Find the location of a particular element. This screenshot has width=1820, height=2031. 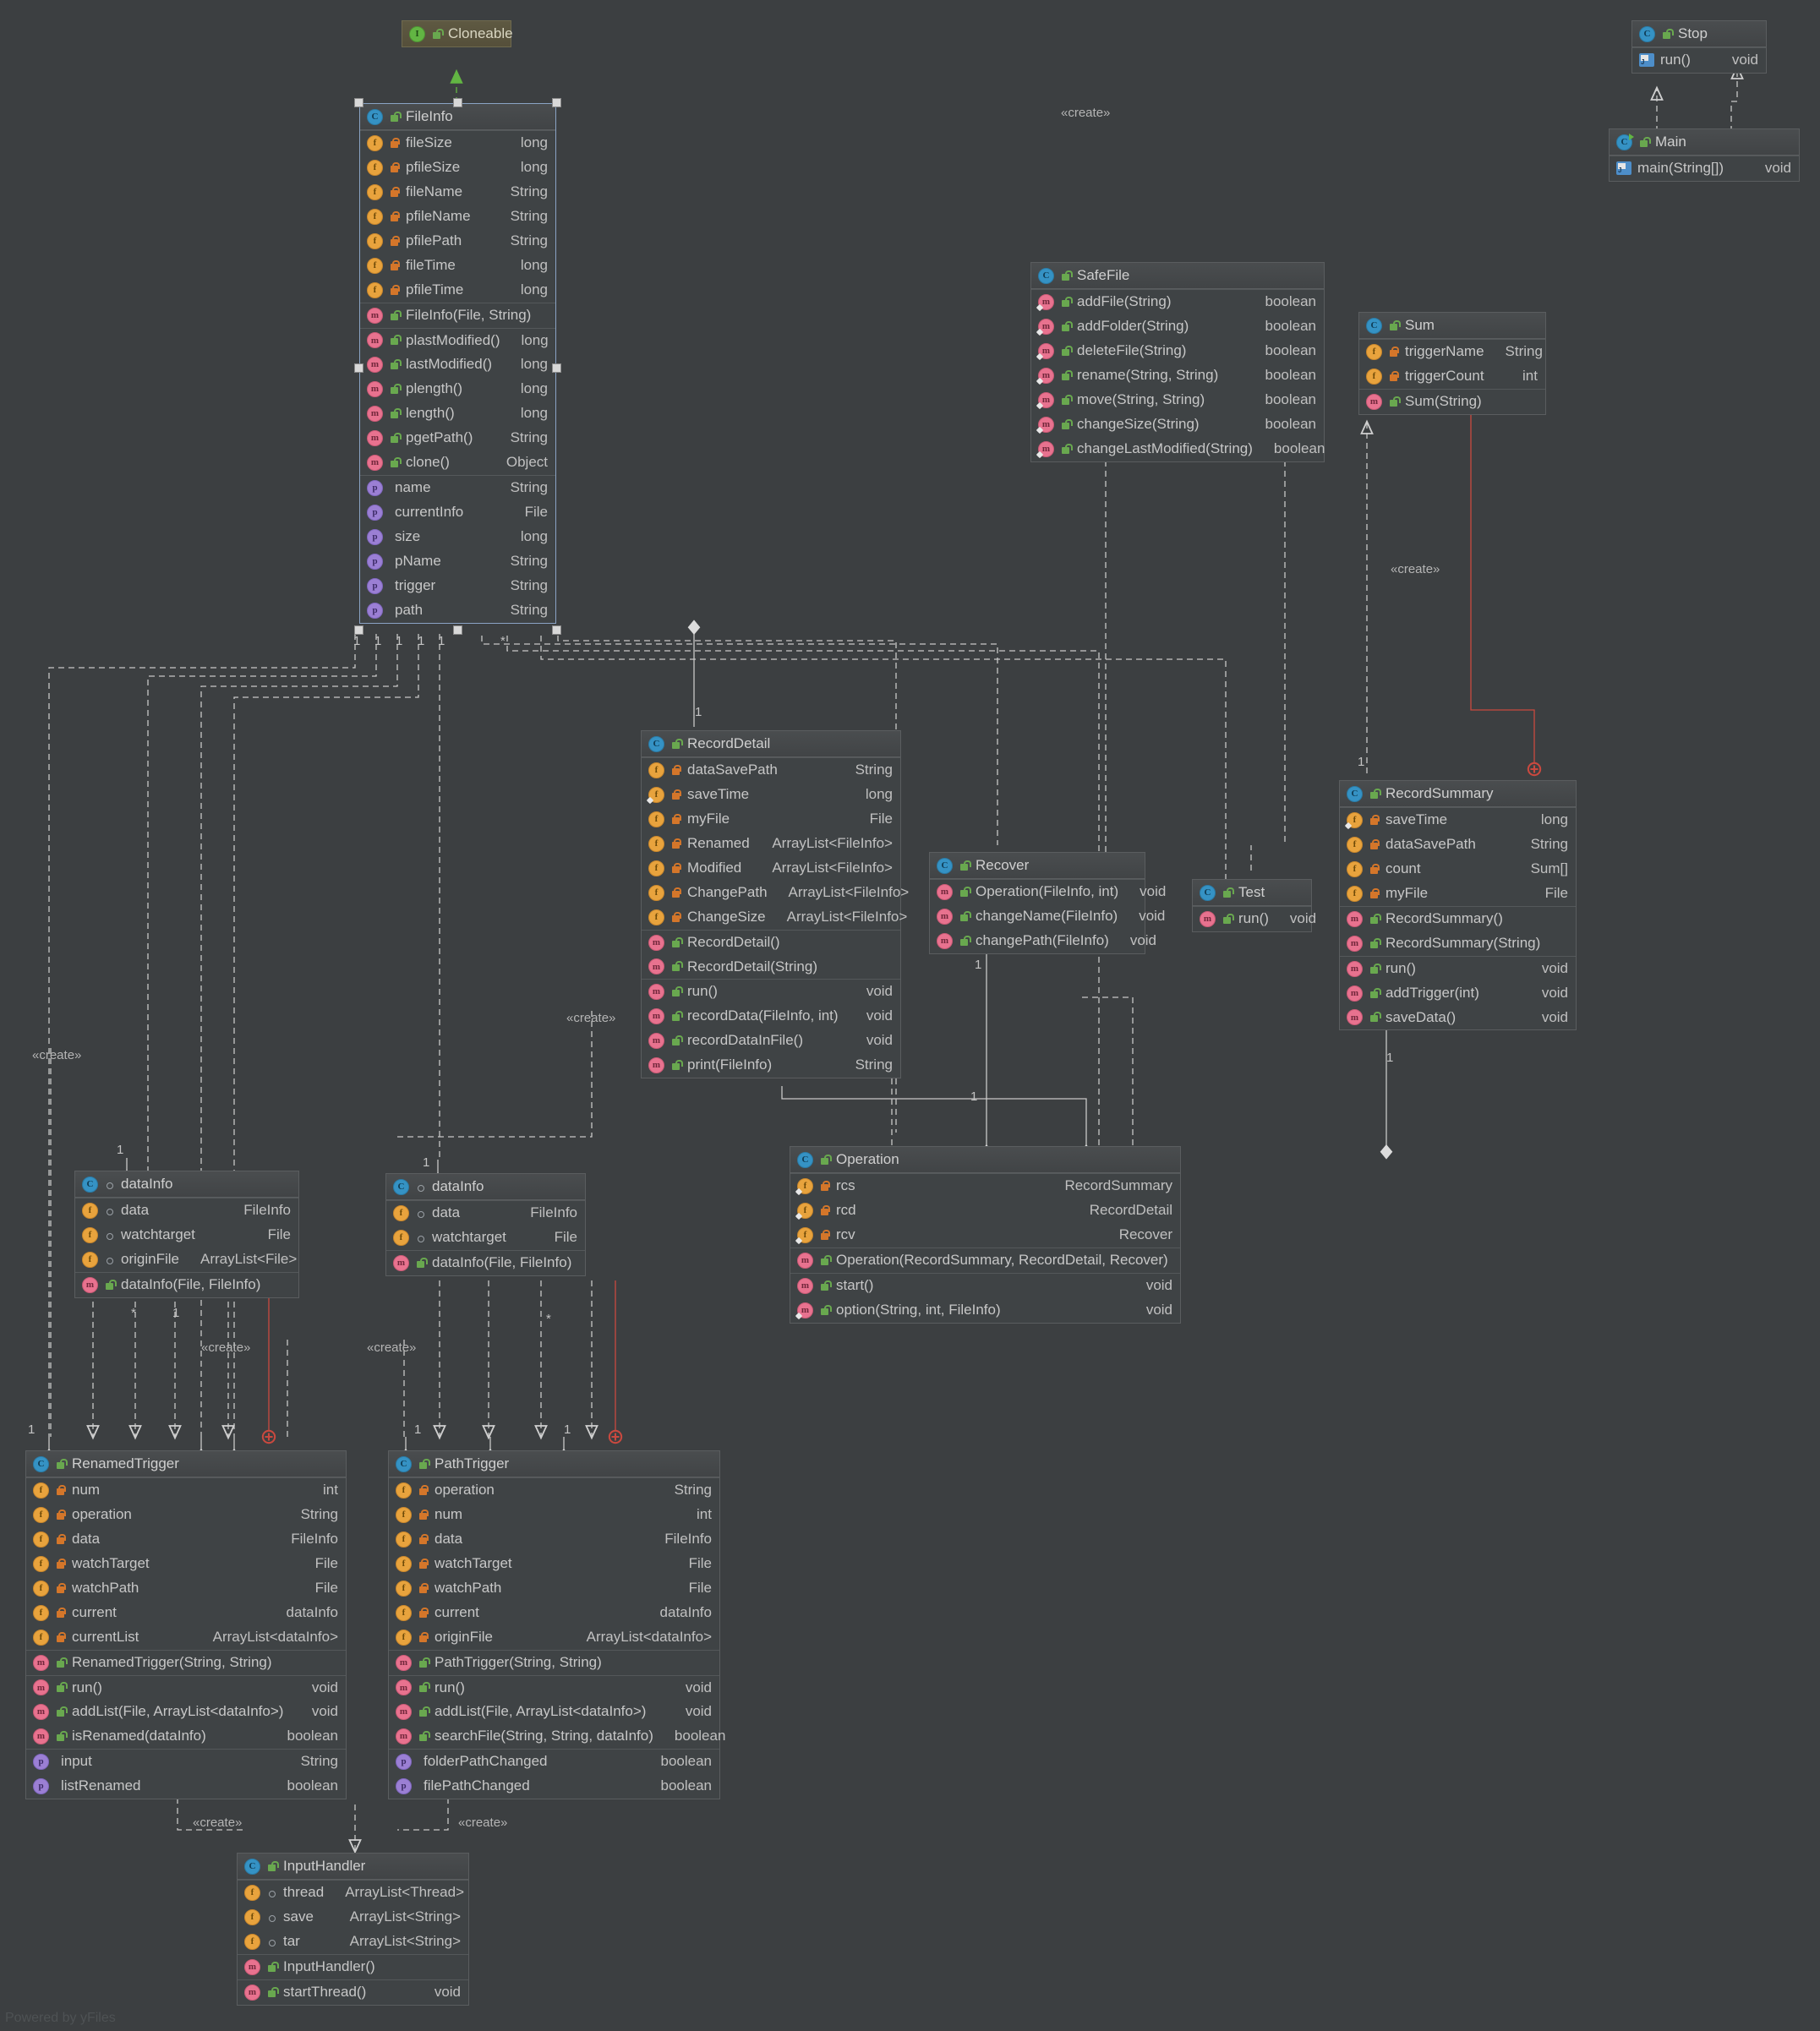

property-row: p listRenamed boolean is located at coordinates (186, 1786).